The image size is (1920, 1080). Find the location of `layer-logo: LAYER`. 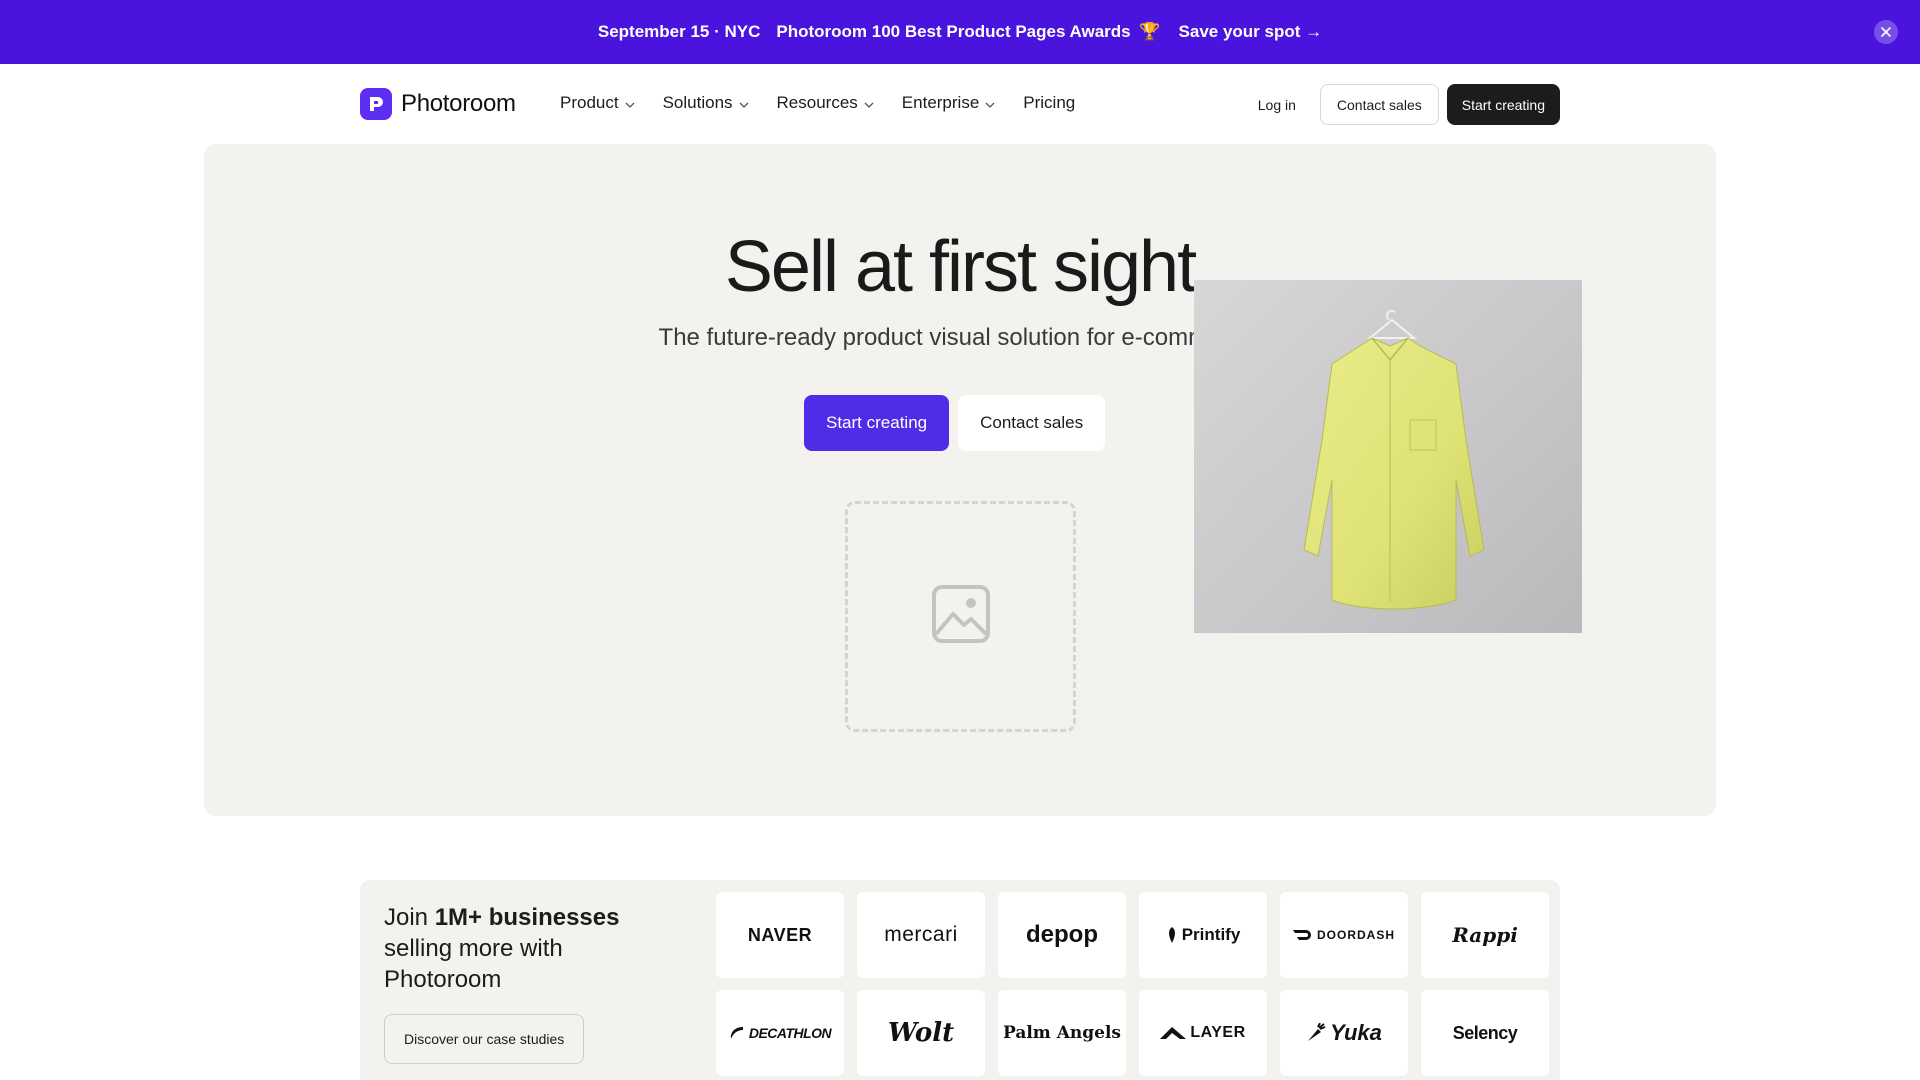

layer-logo: LAYER is located at coordinates (1203, 1033).